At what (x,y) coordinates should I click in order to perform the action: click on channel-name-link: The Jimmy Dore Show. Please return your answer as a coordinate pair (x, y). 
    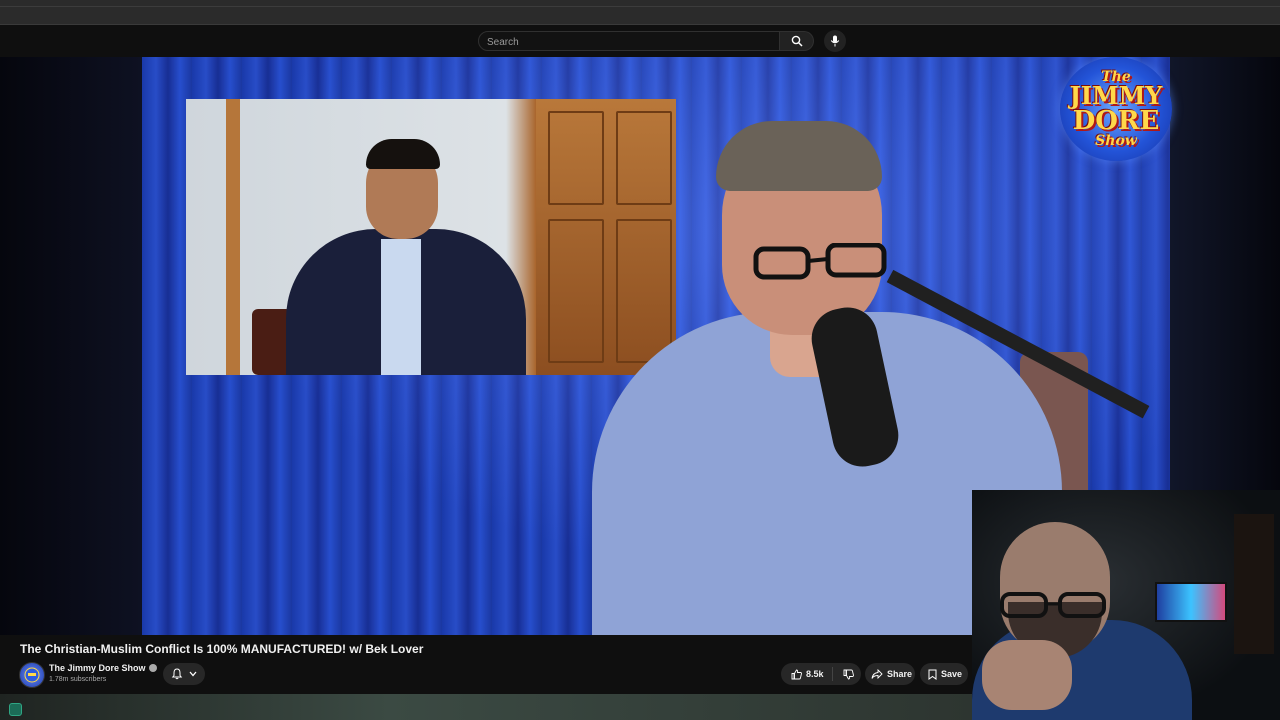
    Looking at the image, I should click on (103, 668).